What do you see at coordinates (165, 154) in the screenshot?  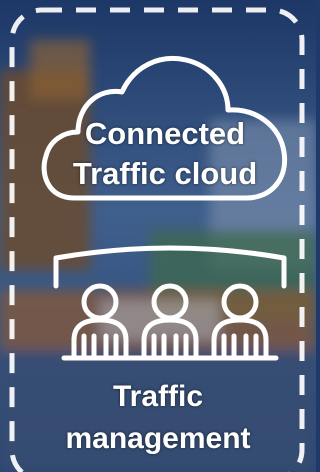 I see `cloud-label: Connected Traffic cloud` at bounding box center [165, 154].